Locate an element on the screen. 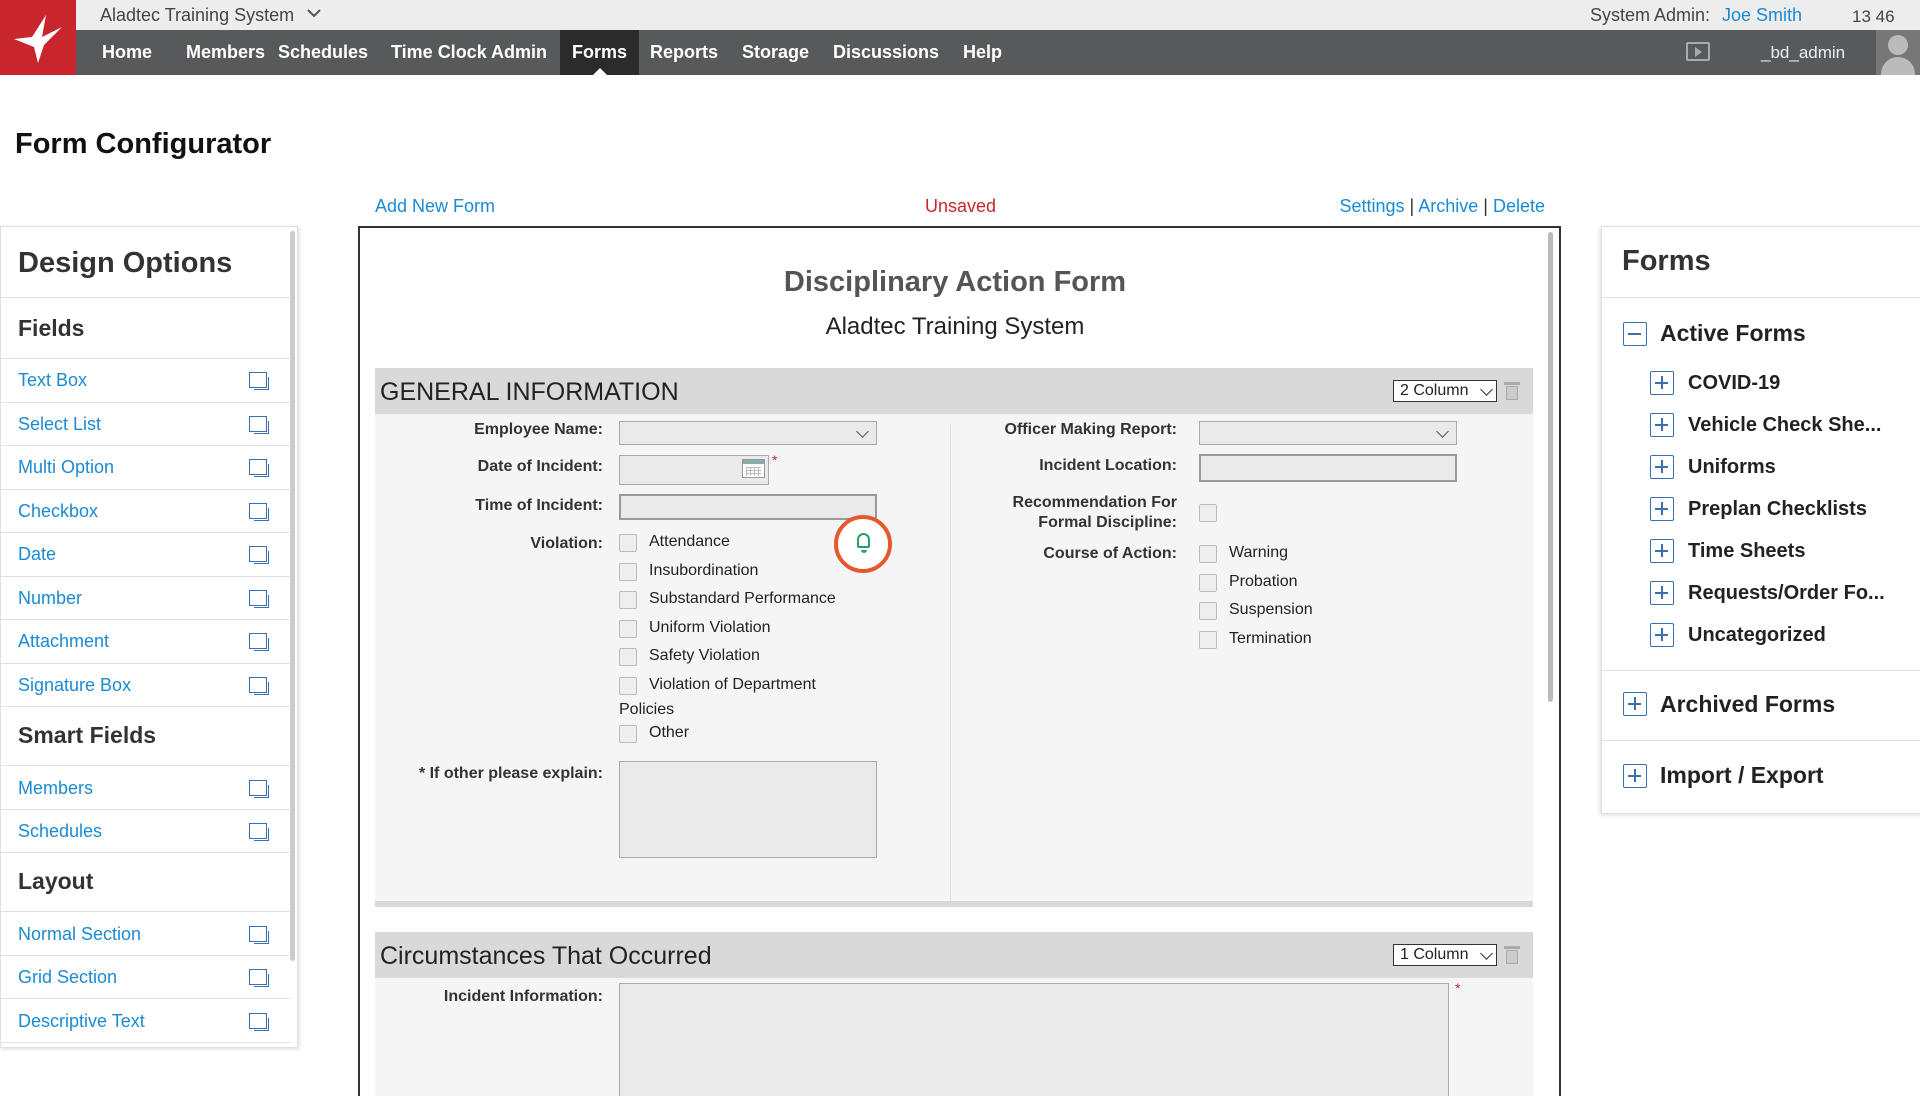  nav-discussions: Discussions is located at coordinates (886, 52).